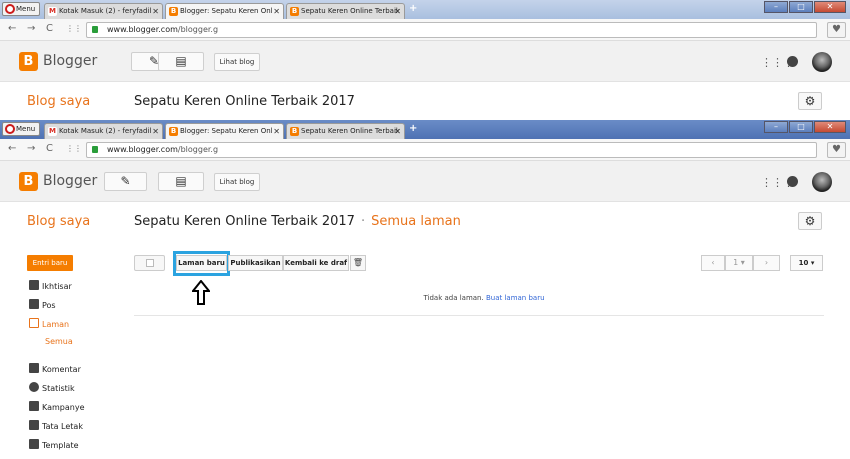 The height and width of the screenshot is (459, 850). Describe the element at coordinates (95, 29) in the screenshot. I see `lock-icon` at that location.